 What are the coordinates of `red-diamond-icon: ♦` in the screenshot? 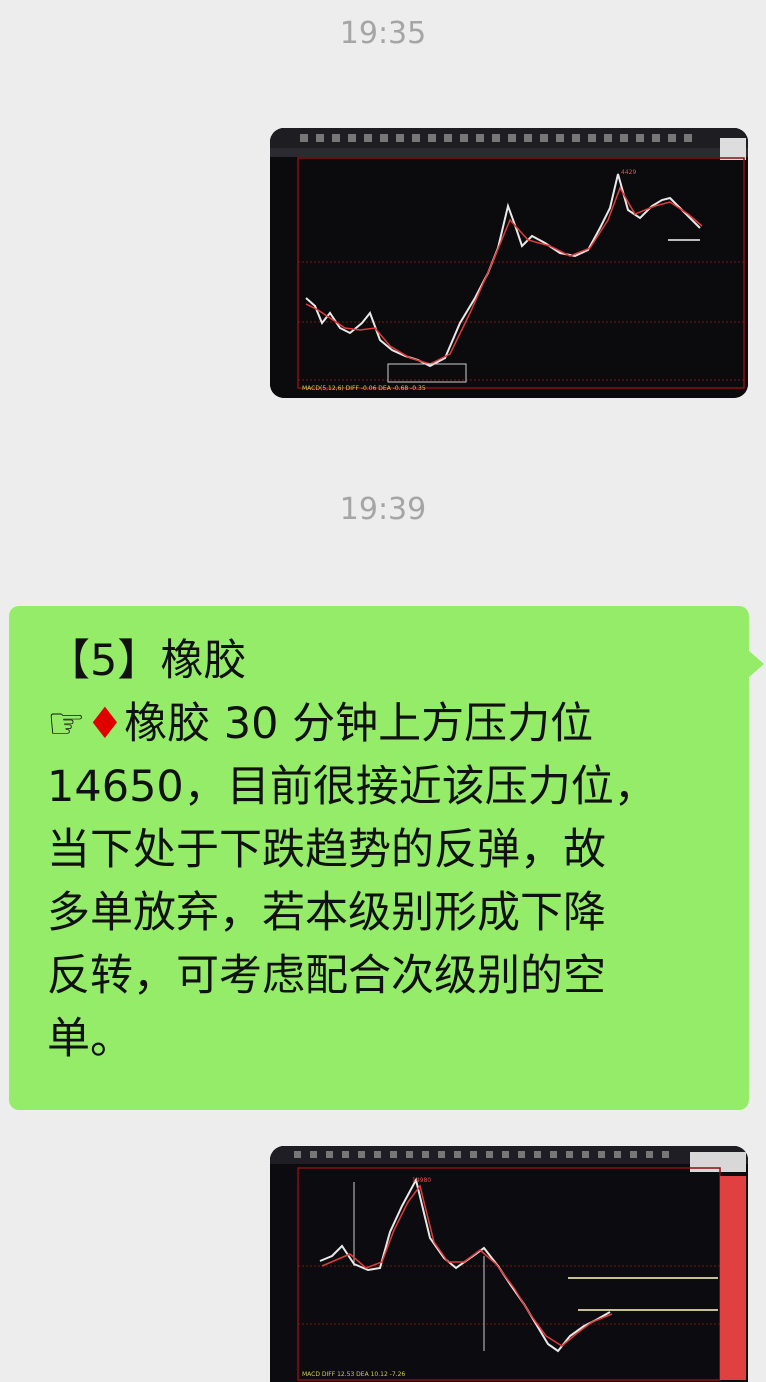 It's located at (105, 724).